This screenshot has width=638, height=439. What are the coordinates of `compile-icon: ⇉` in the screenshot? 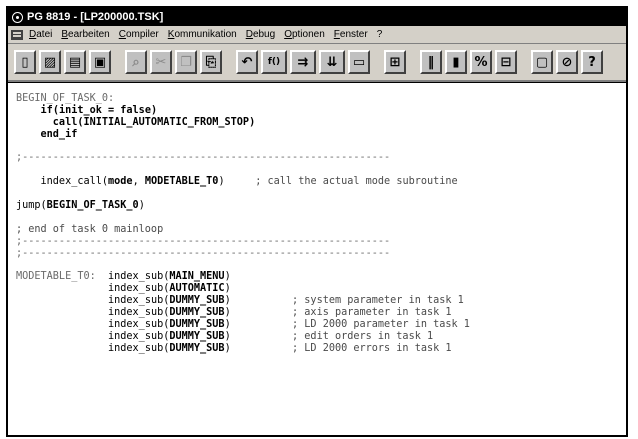 It's located at (303, 62).